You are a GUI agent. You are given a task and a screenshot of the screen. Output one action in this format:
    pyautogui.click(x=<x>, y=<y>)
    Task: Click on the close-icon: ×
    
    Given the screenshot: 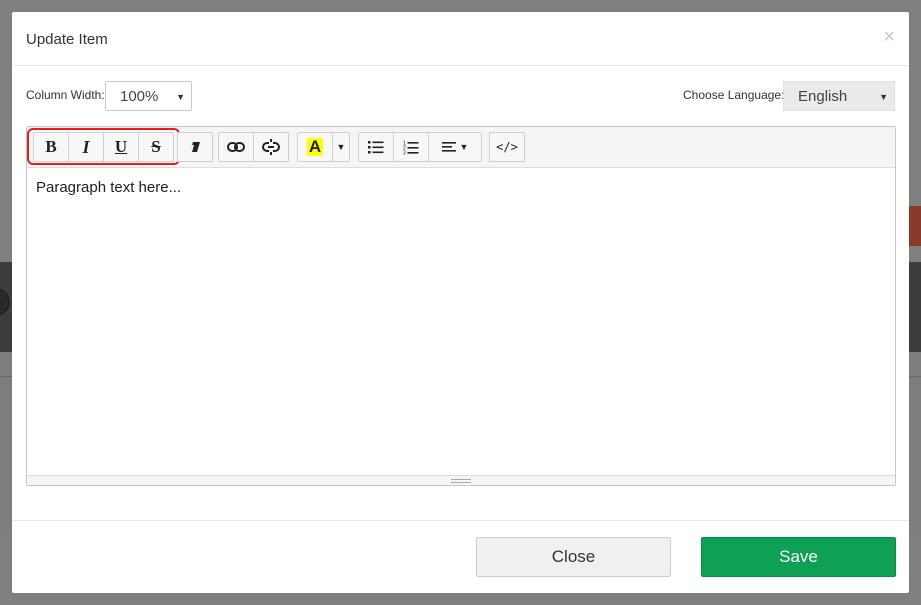 What is the action you would take?
    pyautogui.click(x=889, y=37)
    